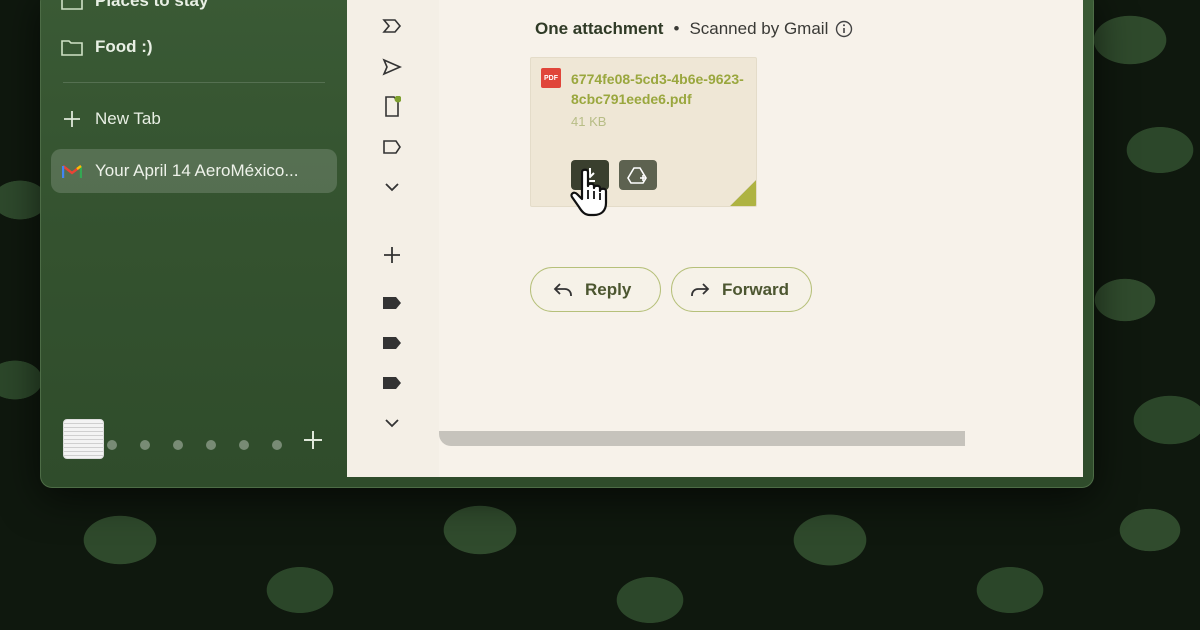  Describe the element at coordinates (194, 82) in the screenshot. I see `sidebar-divider` at that location.